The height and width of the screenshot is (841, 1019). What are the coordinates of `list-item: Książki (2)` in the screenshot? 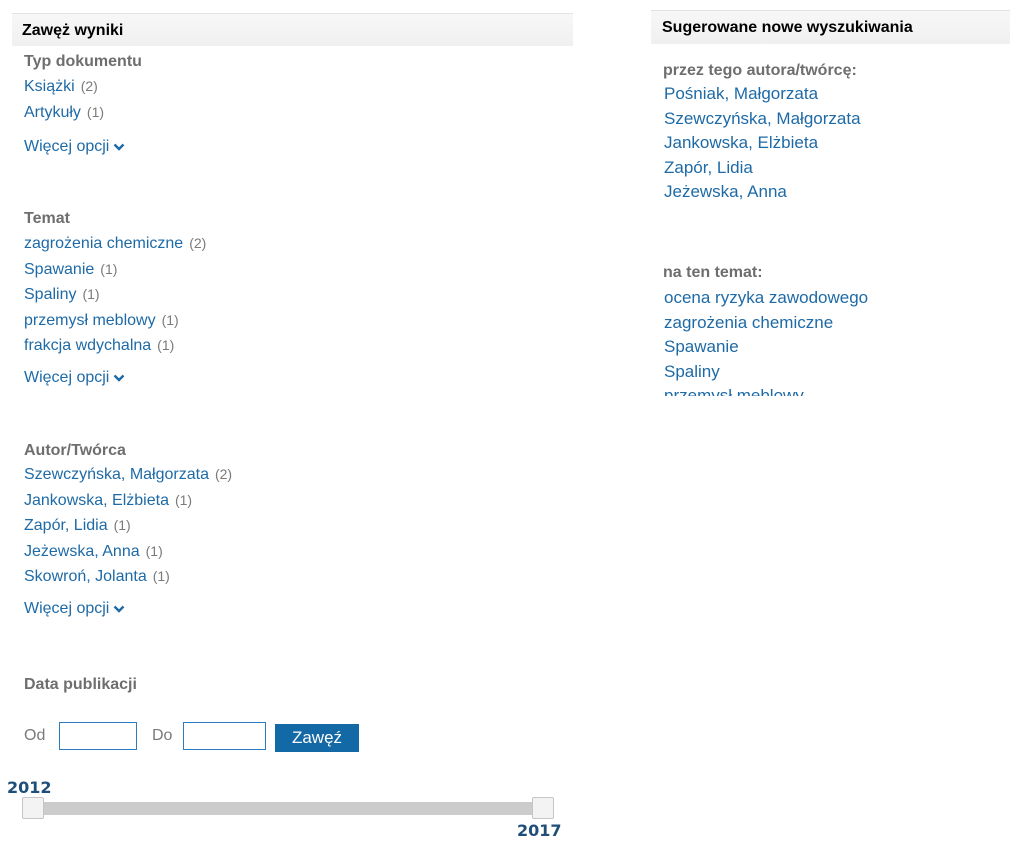 It's located at (64, 88).